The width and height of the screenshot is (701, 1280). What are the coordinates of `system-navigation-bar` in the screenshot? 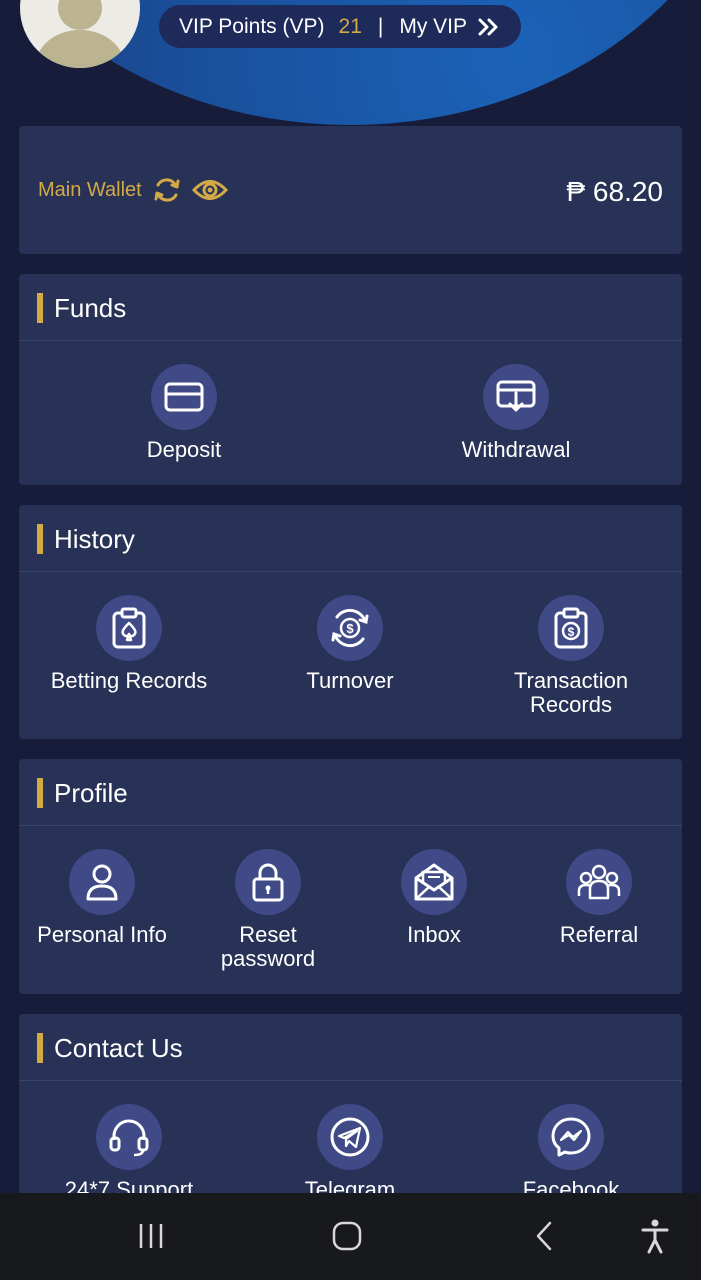 It's located at (350, 1236).